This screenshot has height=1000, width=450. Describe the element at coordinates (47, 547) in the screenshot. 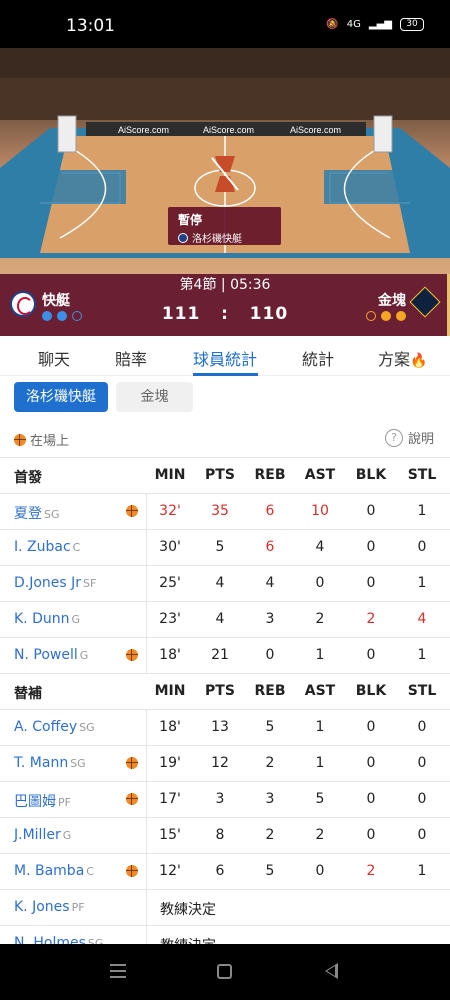

I see `player-name: I. Zubac C` at that location.